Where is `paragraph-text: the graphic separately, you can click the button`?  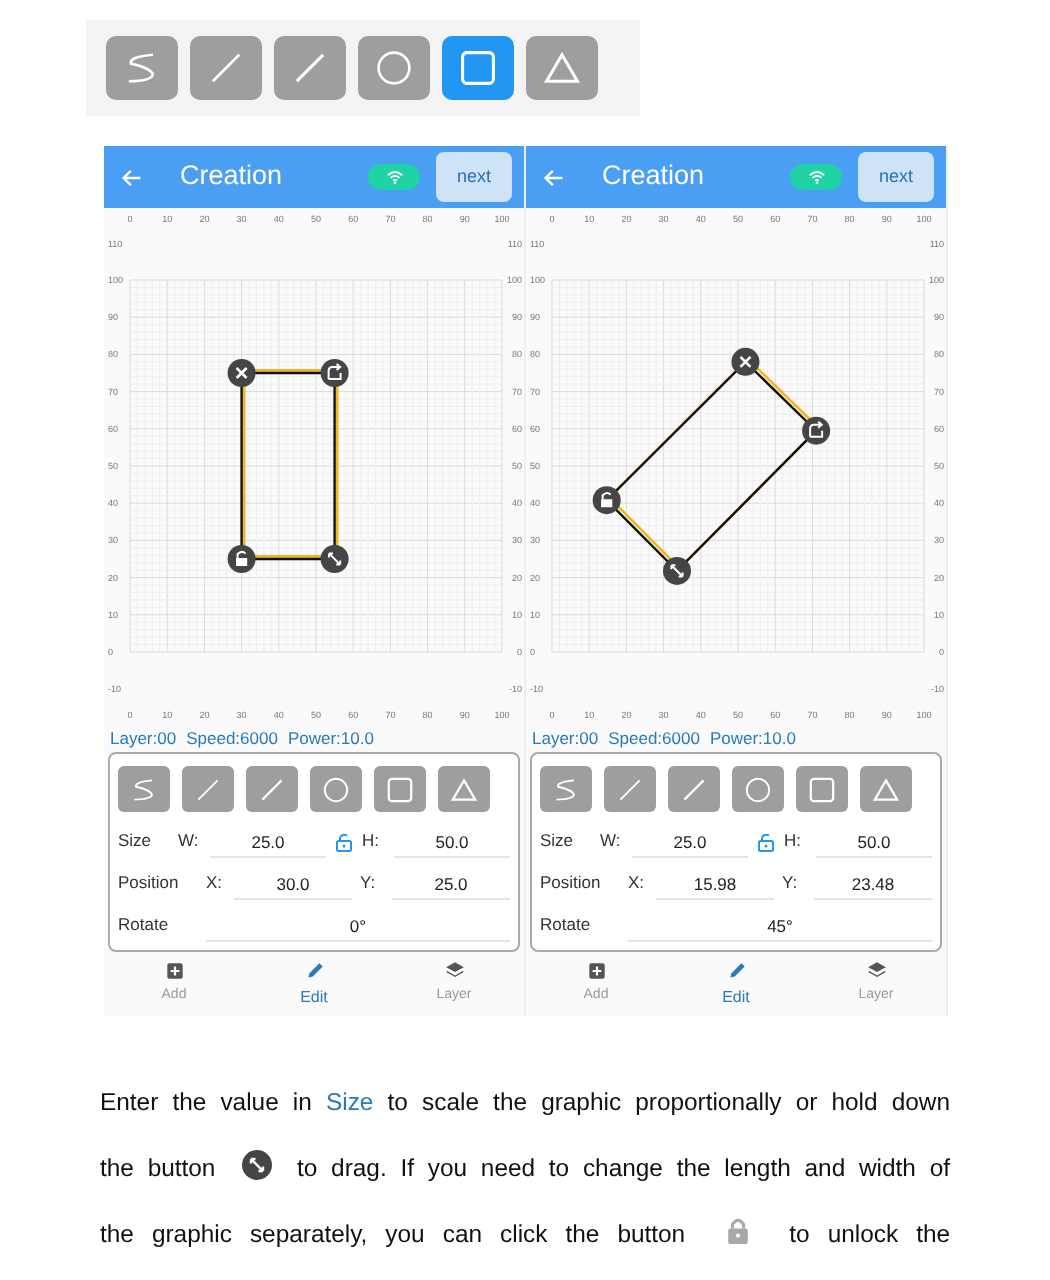
paragraph-text: the graphic separately, you can click the button is located at coordinates (393, 1234).